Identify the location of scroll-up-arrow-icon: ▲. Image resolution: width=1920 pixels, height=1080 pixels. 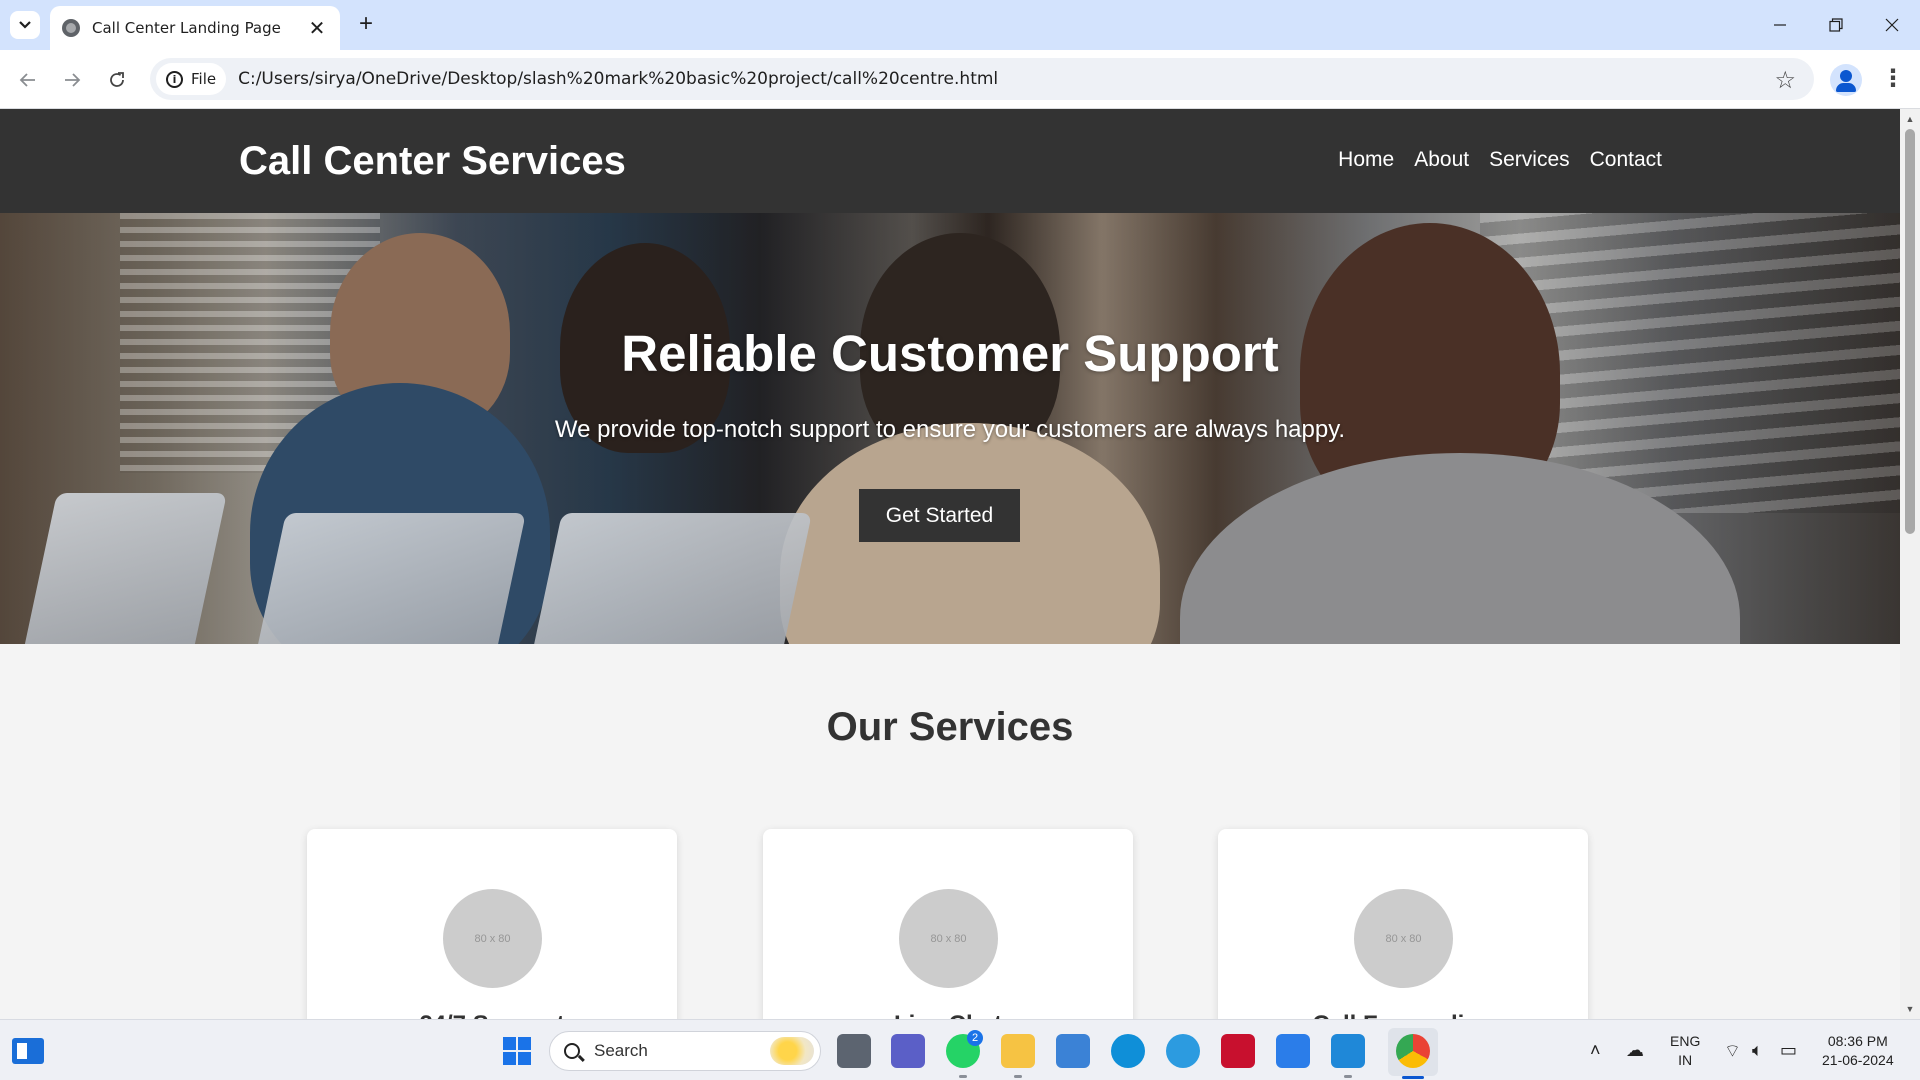
(1910, 119).